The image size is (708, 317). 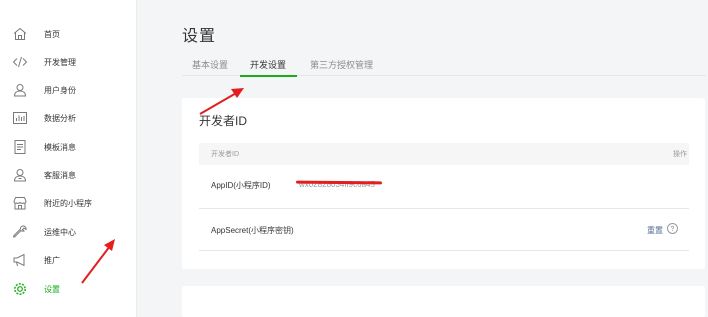 What do you see at coordinates (672, 228) in the screenshot?
I see `help-icon` at bounding box center [672, 228].